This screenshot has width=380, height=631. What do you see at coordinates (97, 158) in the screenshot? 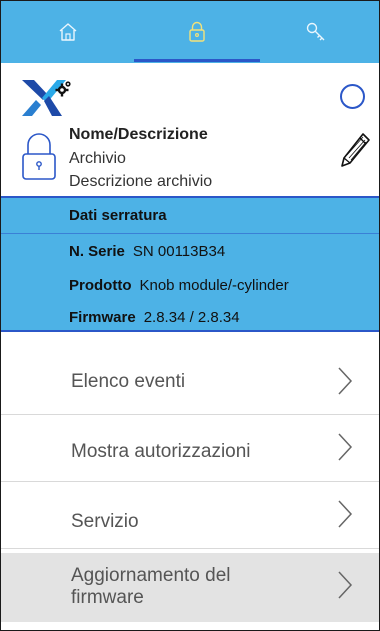
I see `lock-archive: Archivio` at bounding box center [97, 158].